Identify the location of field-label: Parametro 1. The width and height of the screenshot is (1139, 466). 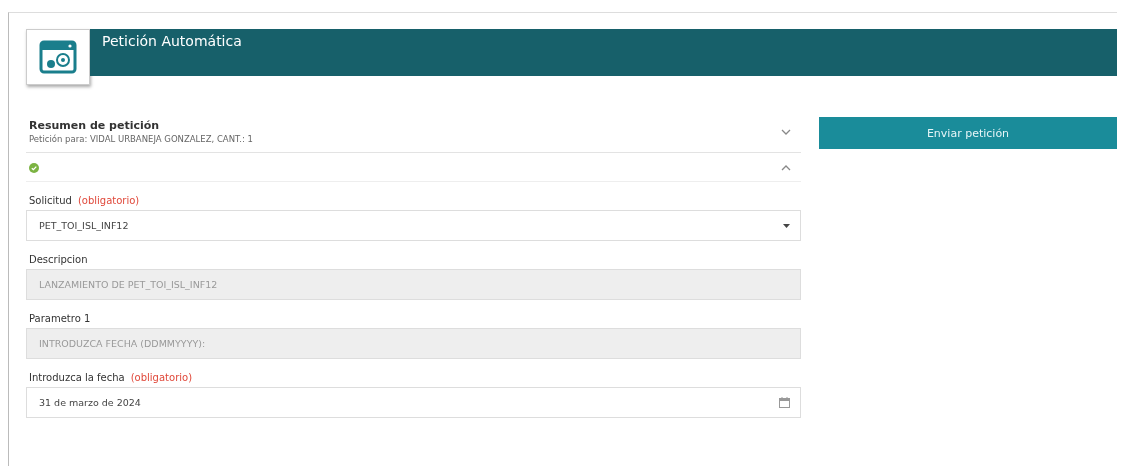
(60, 318).